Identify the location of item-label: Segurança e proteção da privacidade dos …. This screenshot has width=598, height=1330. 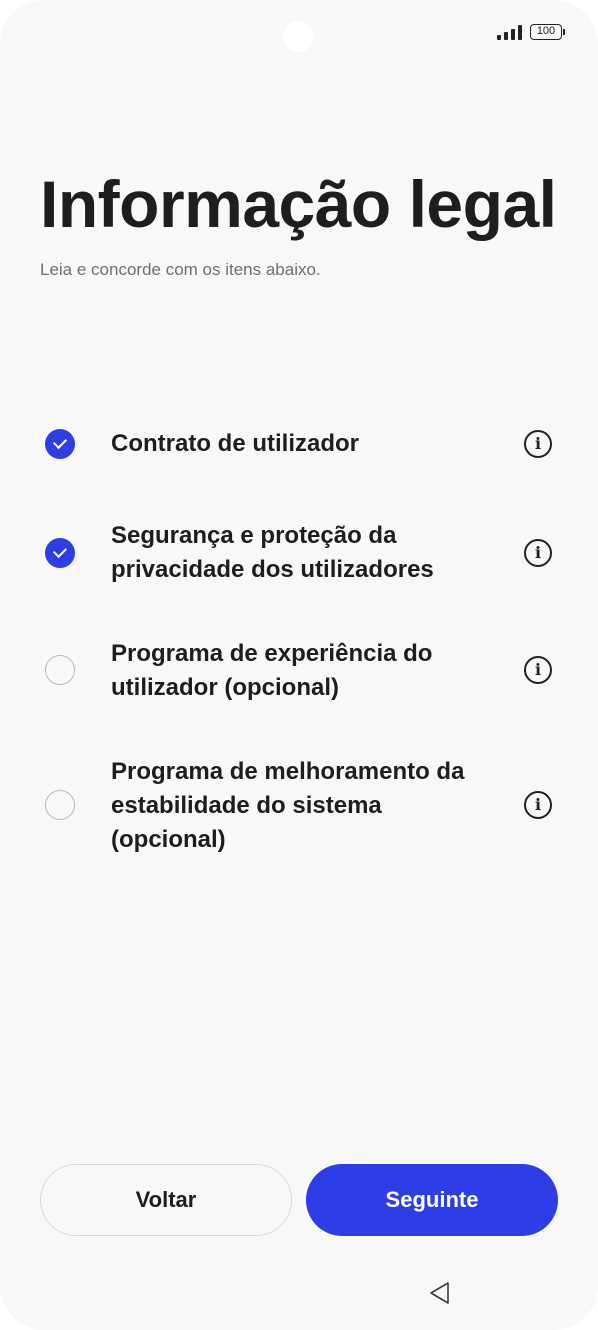
(301, 553).